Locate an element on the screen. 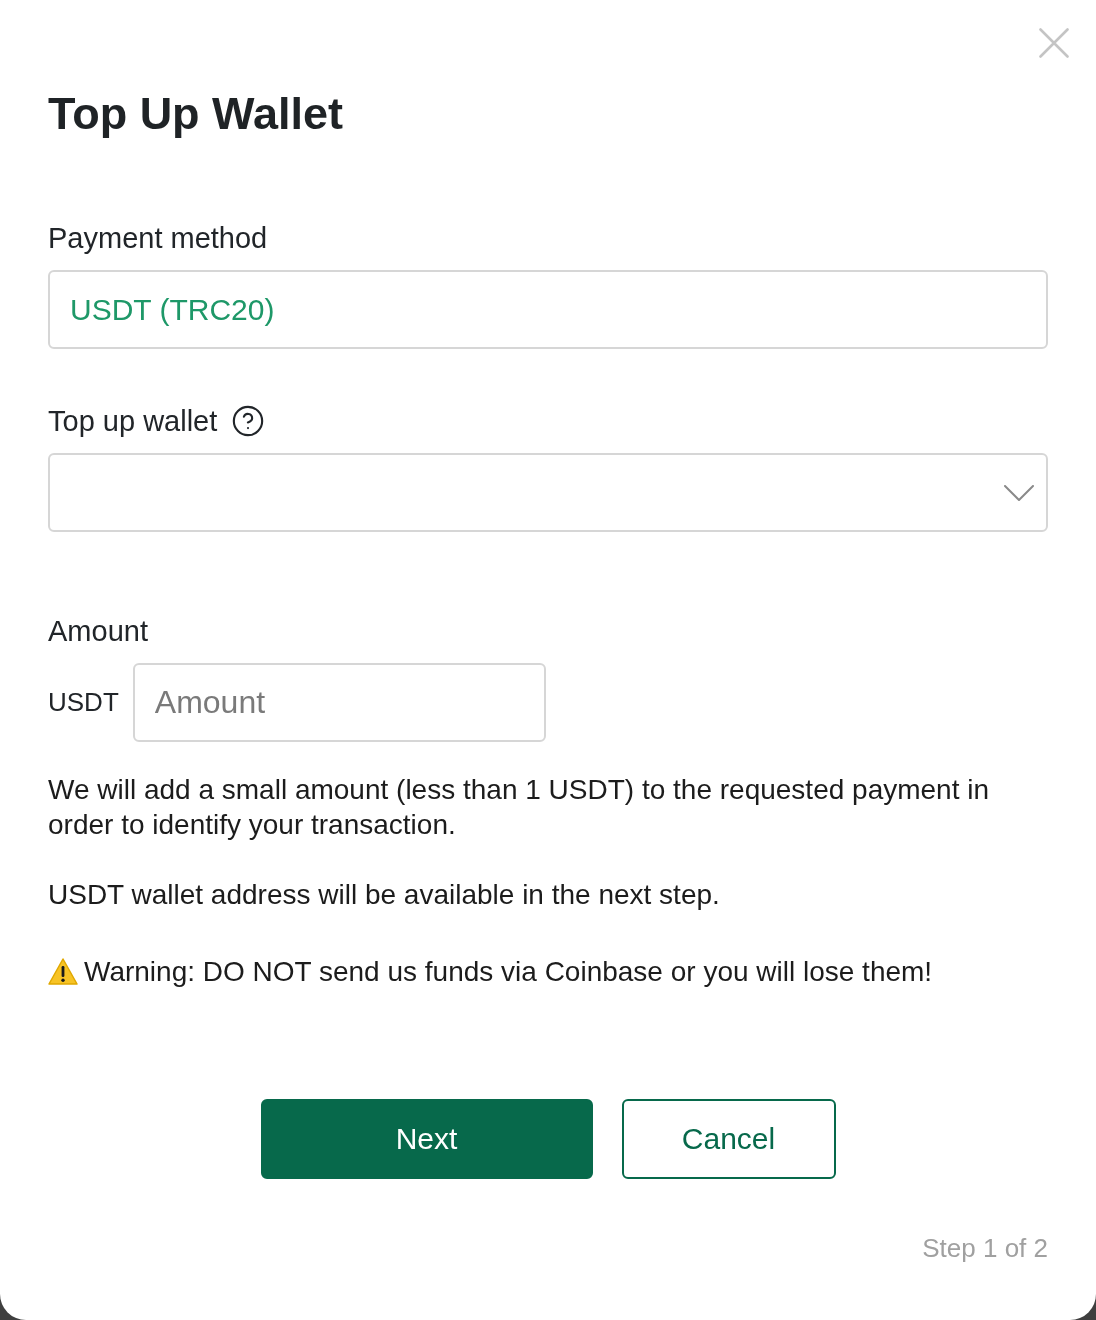 The image size is (1096, 1320). close-button is located at coordinates (1054, 43).